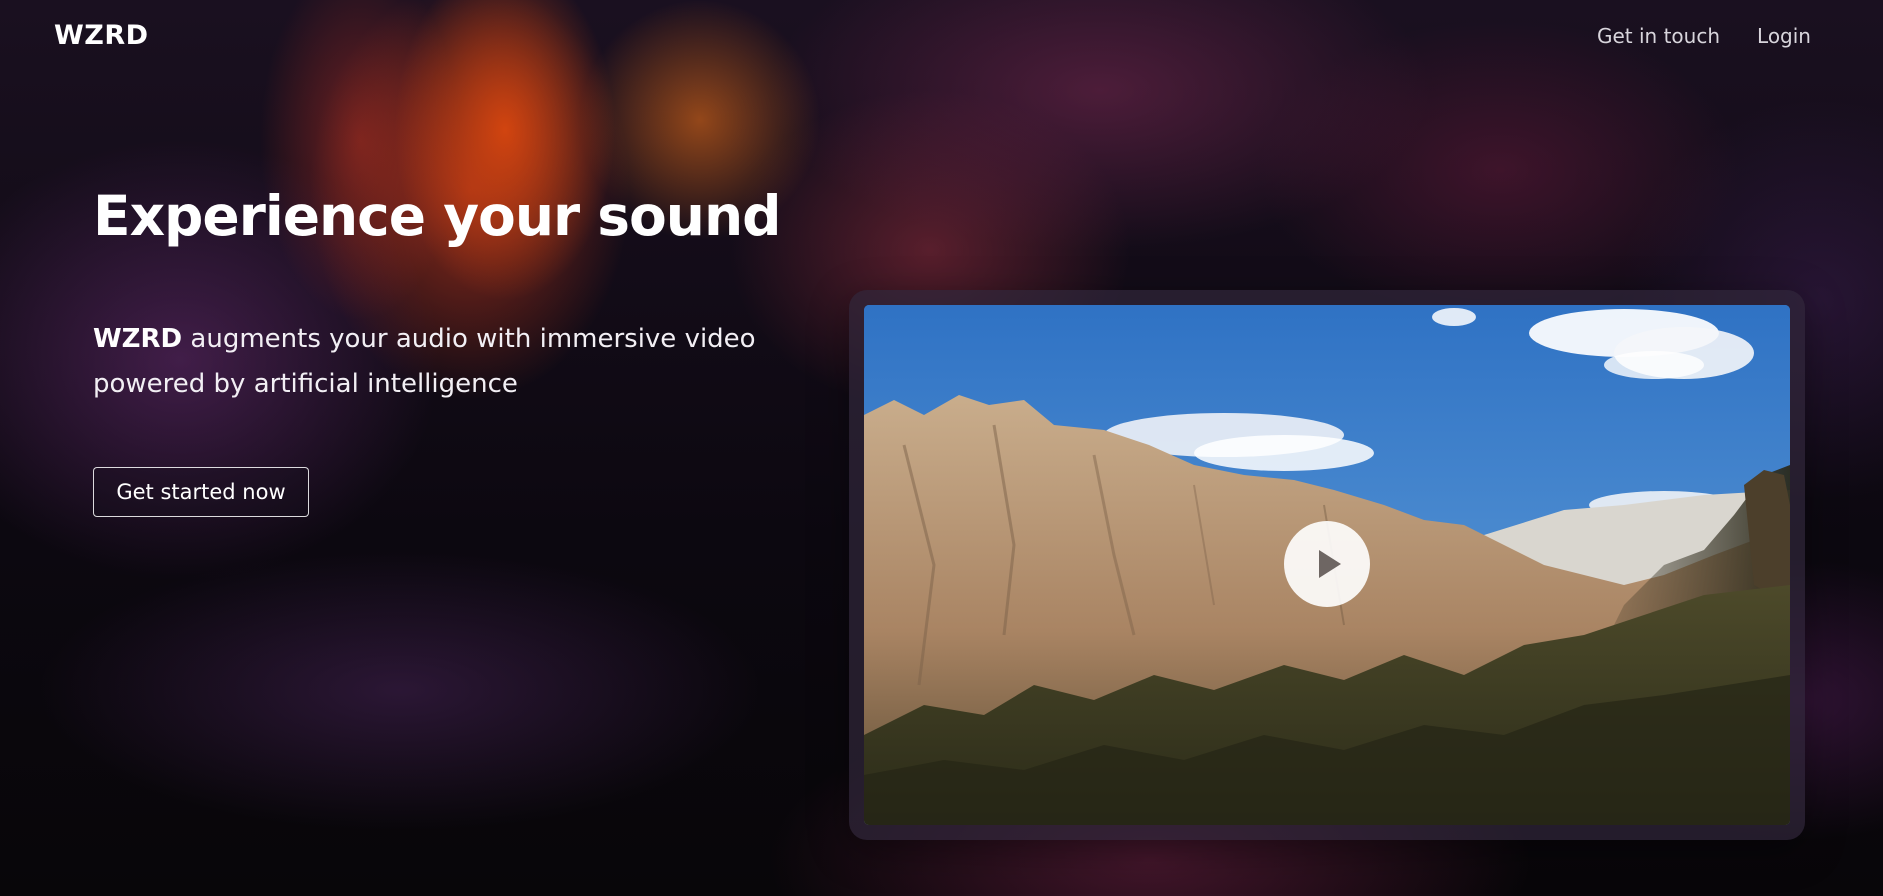 This screenshot has width=1883, height=896. I want to click on top-nav: Get in touch Login, so click(1704, 36).